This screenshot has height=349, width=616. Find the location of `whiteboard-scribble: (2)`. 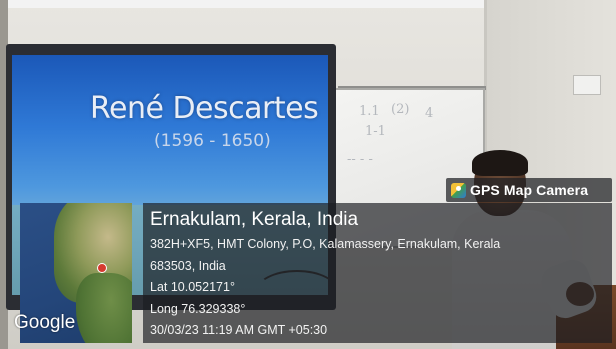

whiteboard-scribble: (2) is located at coordinates (400, 109).